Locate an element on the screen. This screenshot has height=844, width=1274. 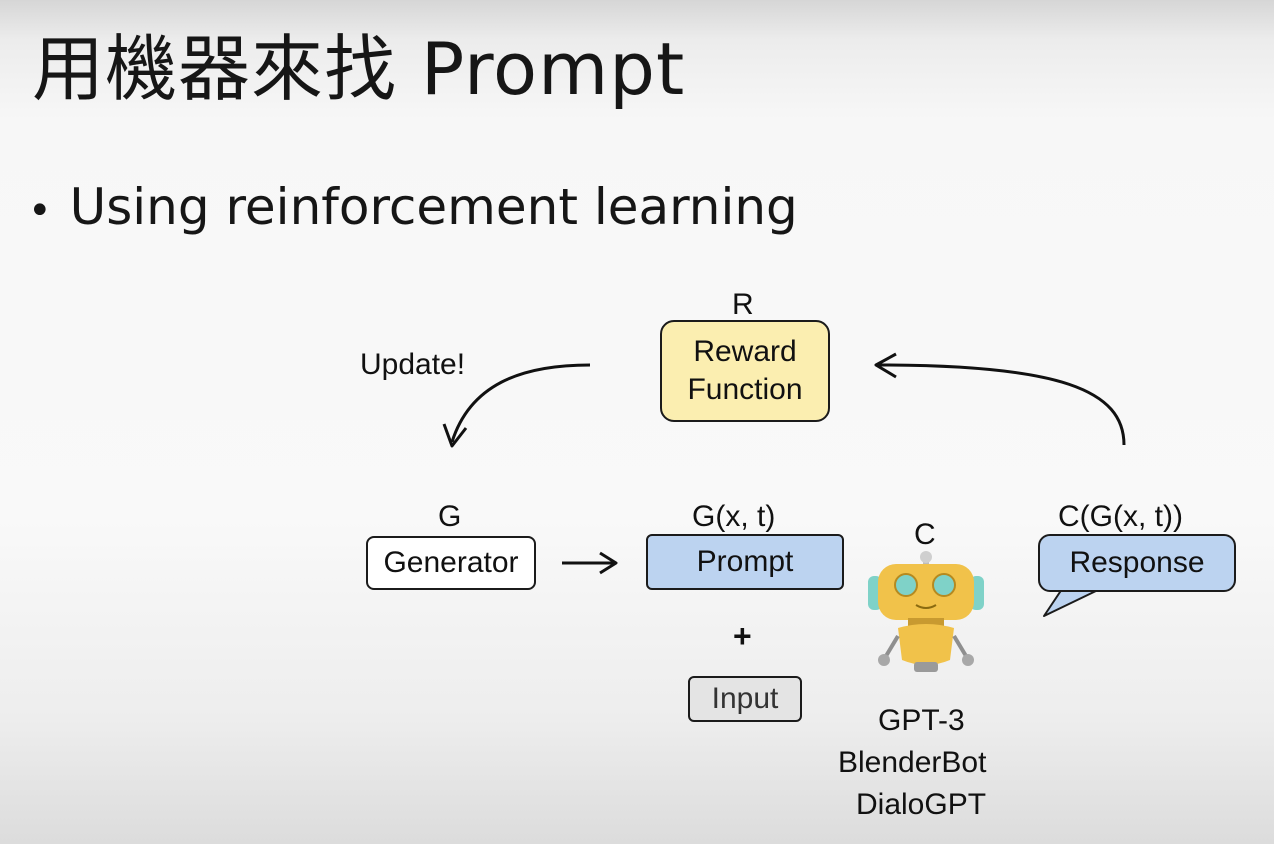
response-label: Response is located at coordinates (1137, 562).